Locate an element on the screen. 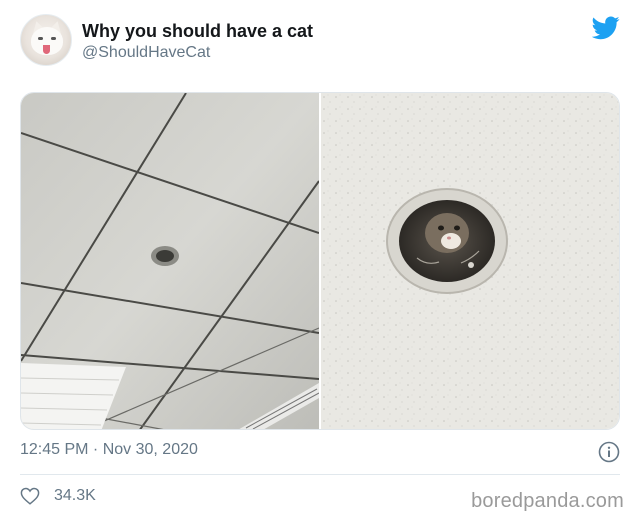 This screenshot has width=640, height=523. heart-icon is located at coordinates (30, 496).